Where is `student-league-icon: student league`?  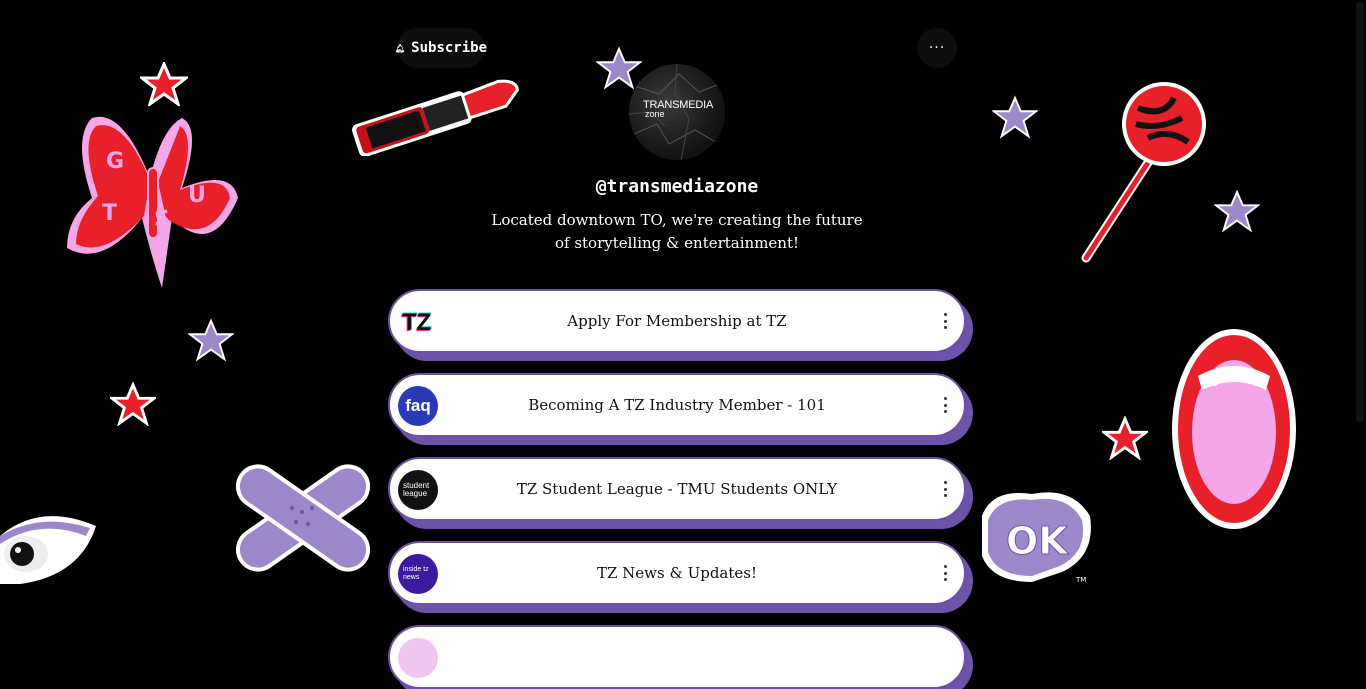 student-league-icon: student league is located at coordinates (418, 490).